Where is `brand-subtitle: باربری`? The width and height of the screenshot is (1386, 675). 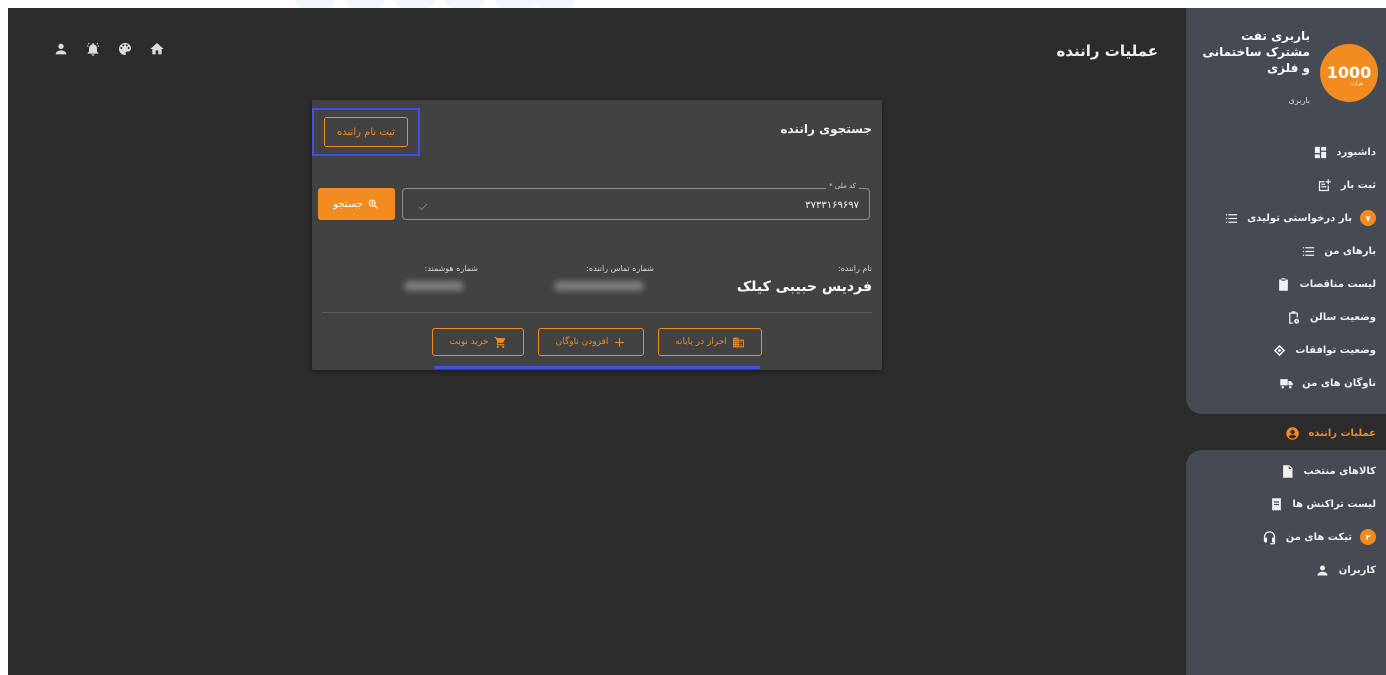
brand-subtitle: باربری is located at coordinates (1299, 100).